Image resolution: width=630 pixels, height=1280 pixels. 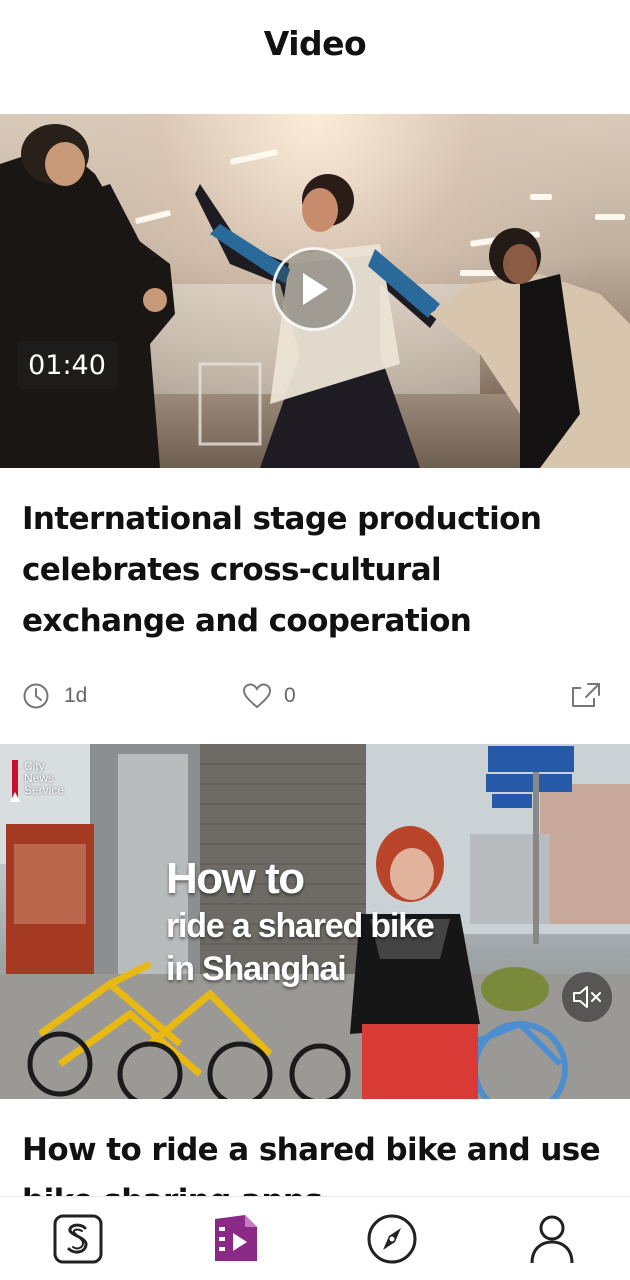 I want to click on shine-logo-icon, so click(x=78, y=1239).